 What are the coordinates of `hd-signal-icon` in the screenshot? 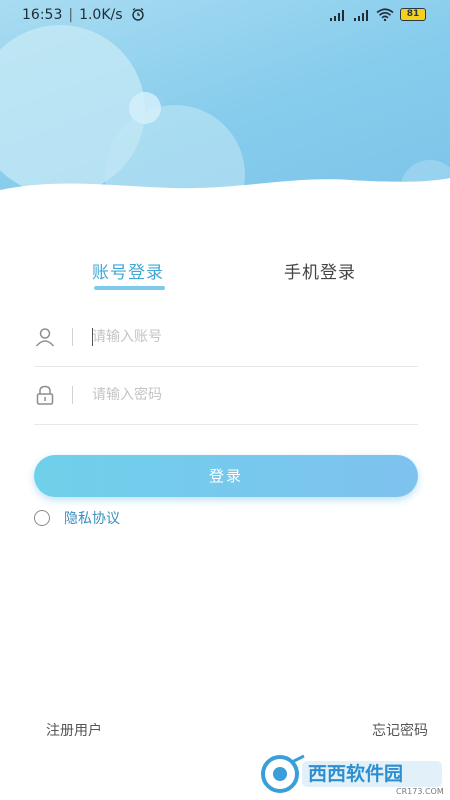 It's located at (337, 15).